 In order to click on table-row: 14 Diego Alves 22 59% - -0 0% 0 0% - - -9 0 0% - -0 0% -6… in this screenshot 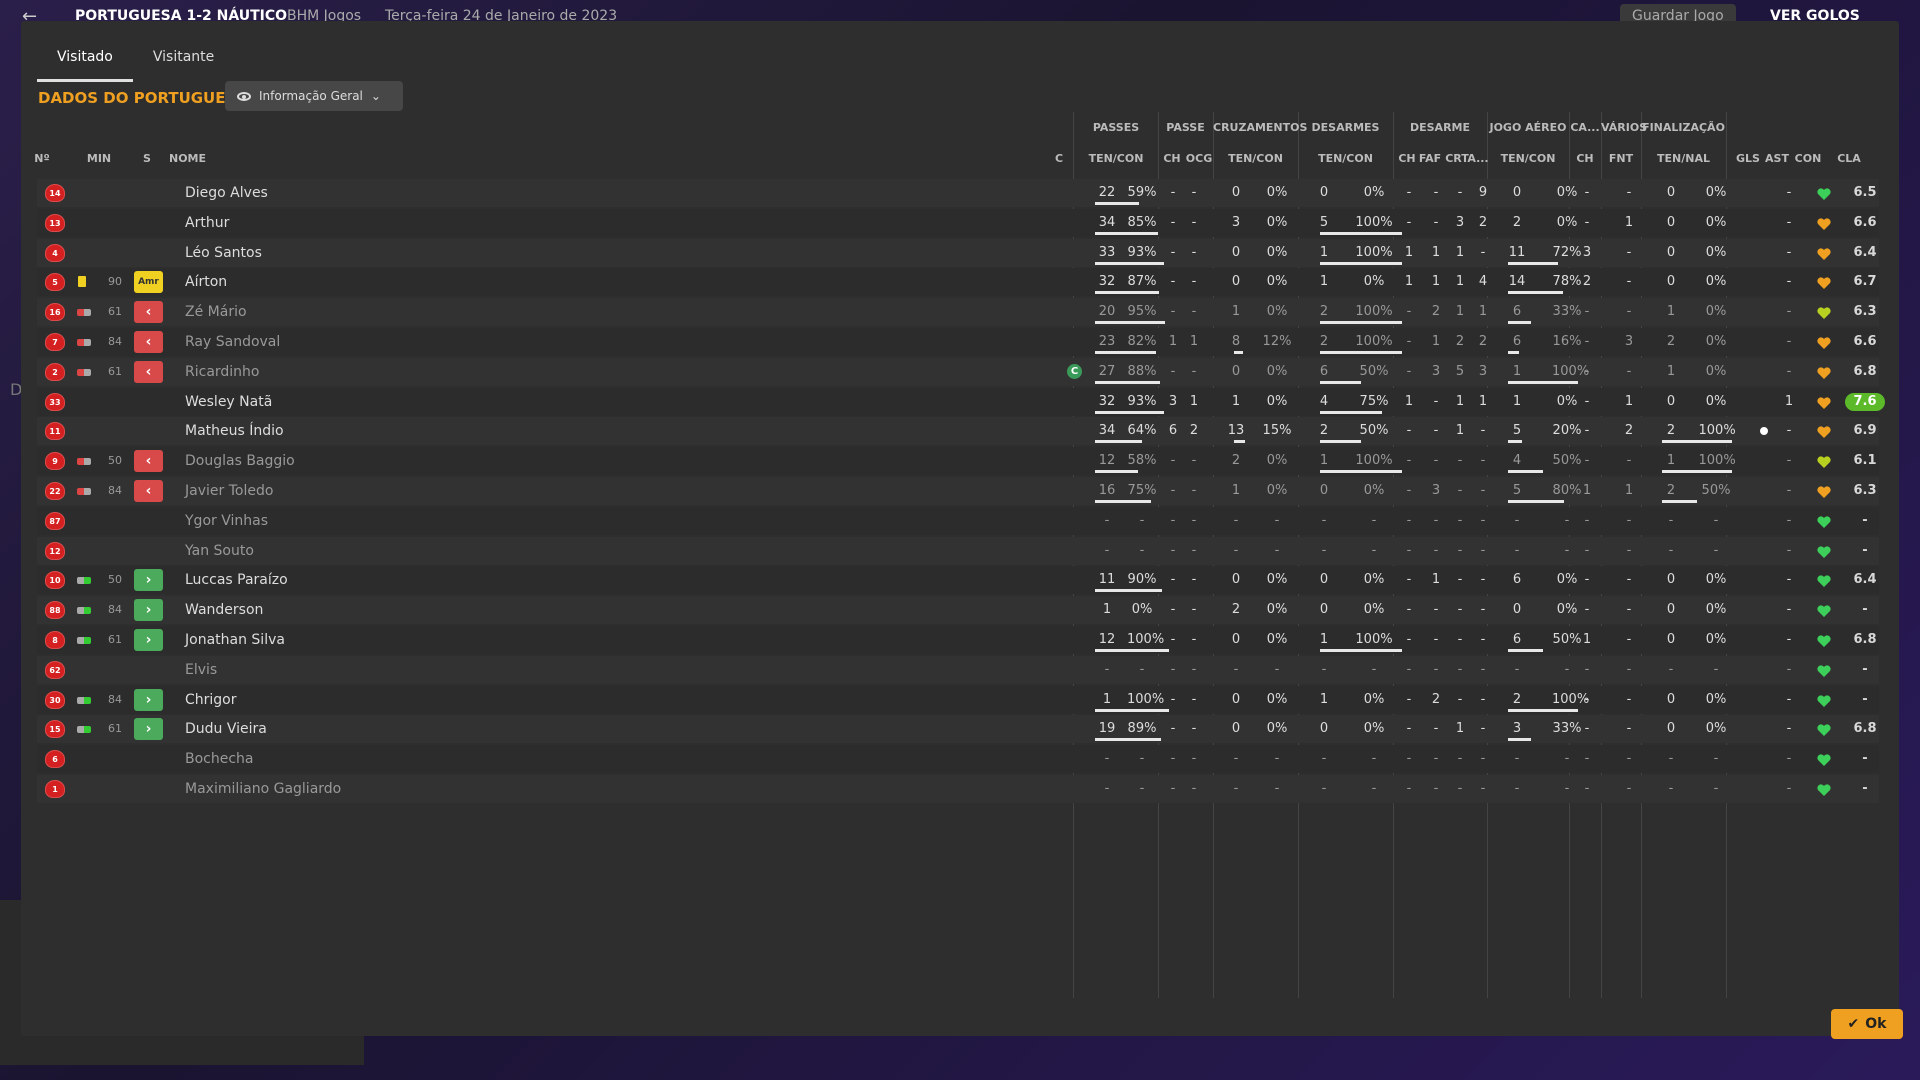, I will do `click(958, 193)`.